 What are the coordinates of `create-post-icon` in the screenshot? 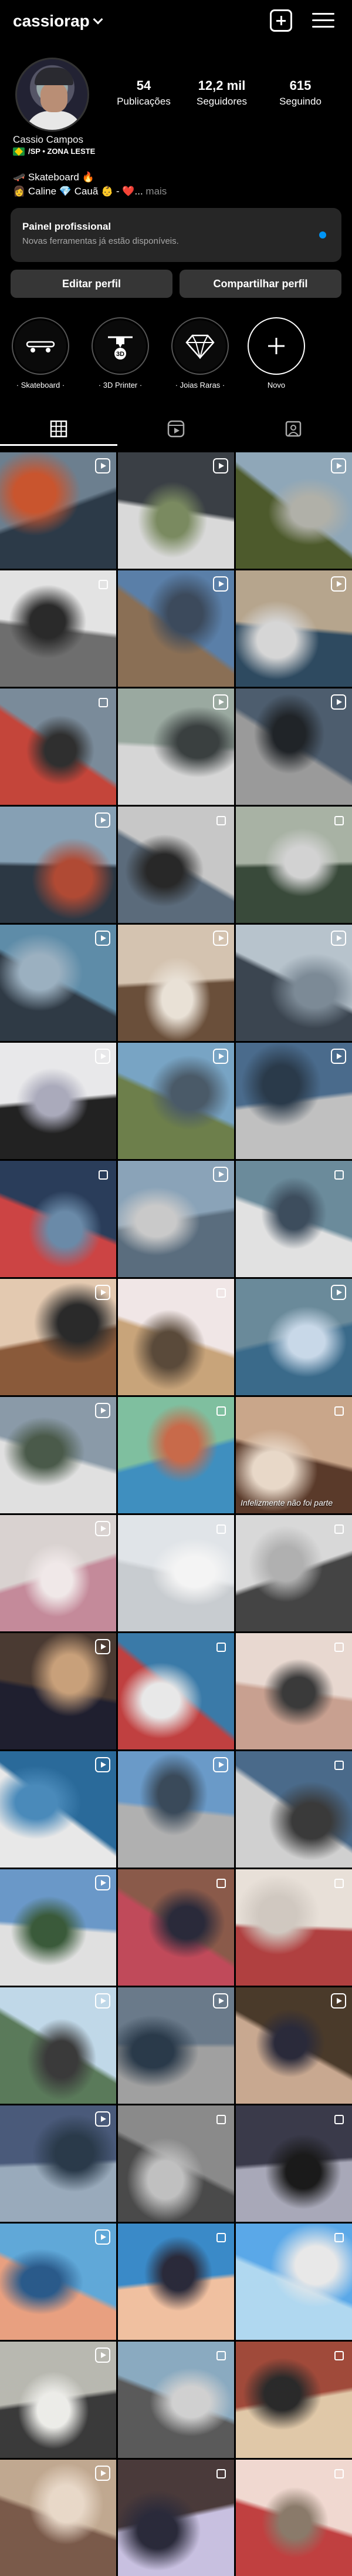 It's located at (281, 21).